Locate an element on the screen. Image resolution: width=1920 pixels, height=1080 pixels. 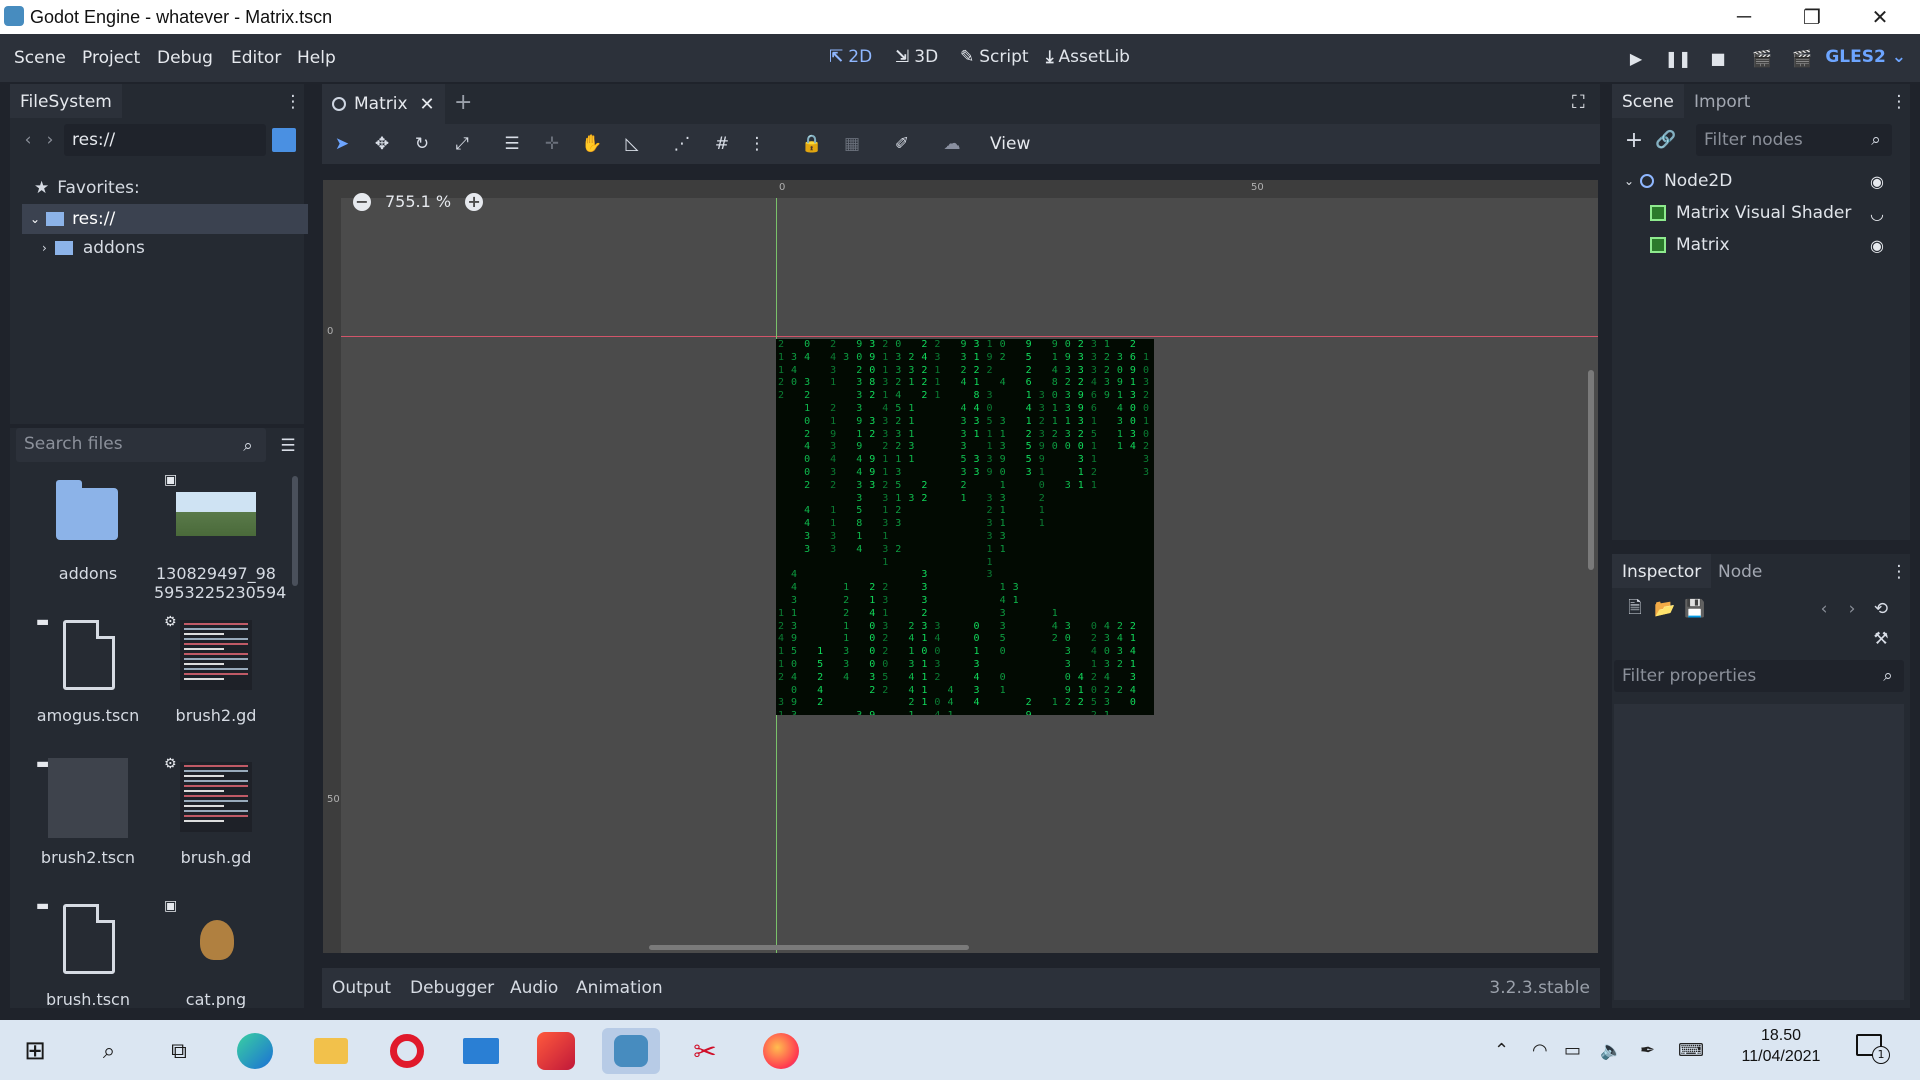
tab-output: Output is located at coordinates (361, 988).